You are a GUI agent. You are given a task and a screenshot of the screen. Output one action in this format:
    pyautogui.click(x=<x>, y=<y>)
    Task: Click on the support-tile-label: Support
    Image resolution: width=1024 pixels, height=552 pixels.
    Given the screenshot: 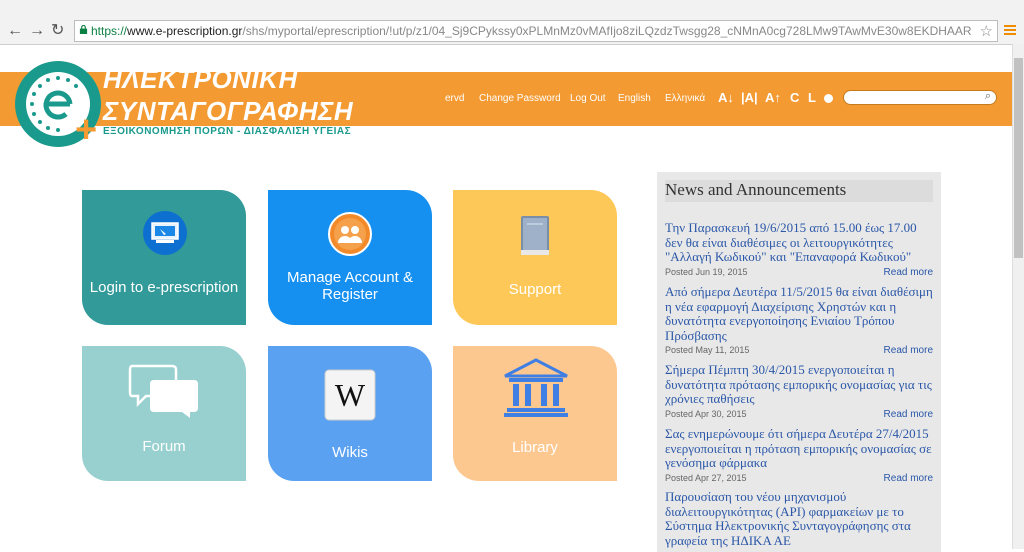 What is the action you would take?
    pyautogui.click(x=535, y=289)
    